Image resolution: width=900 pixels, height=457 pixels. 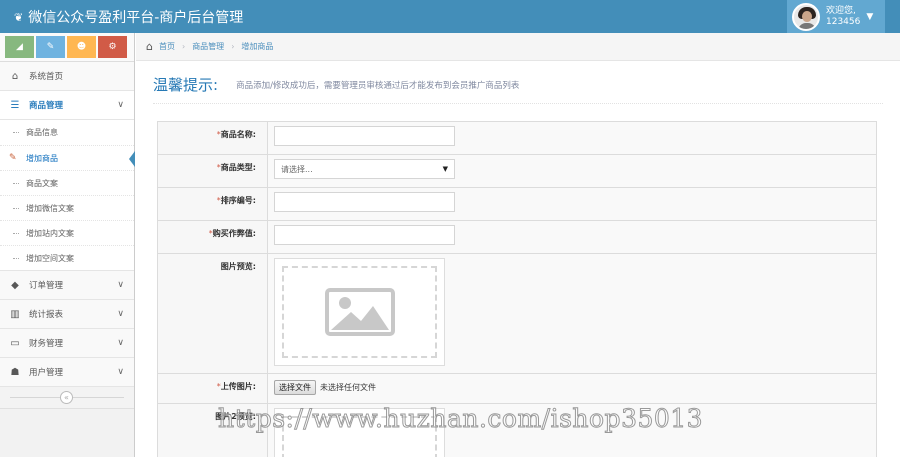 I want to click on form-label: *购买作弊值:, so click(x=212, y=237).